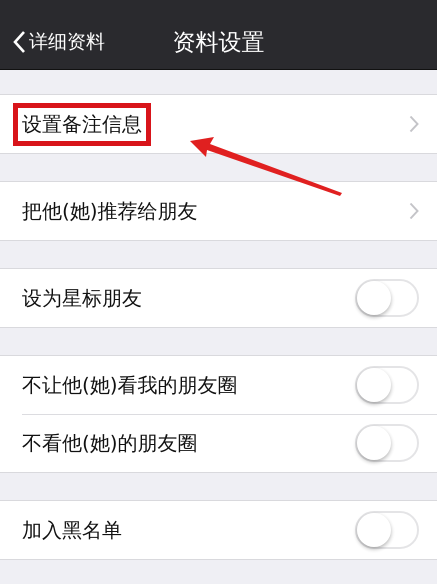 This screenshot has height=584, width=437. I want to click on back-button: 详细资料, so click(52, 42).